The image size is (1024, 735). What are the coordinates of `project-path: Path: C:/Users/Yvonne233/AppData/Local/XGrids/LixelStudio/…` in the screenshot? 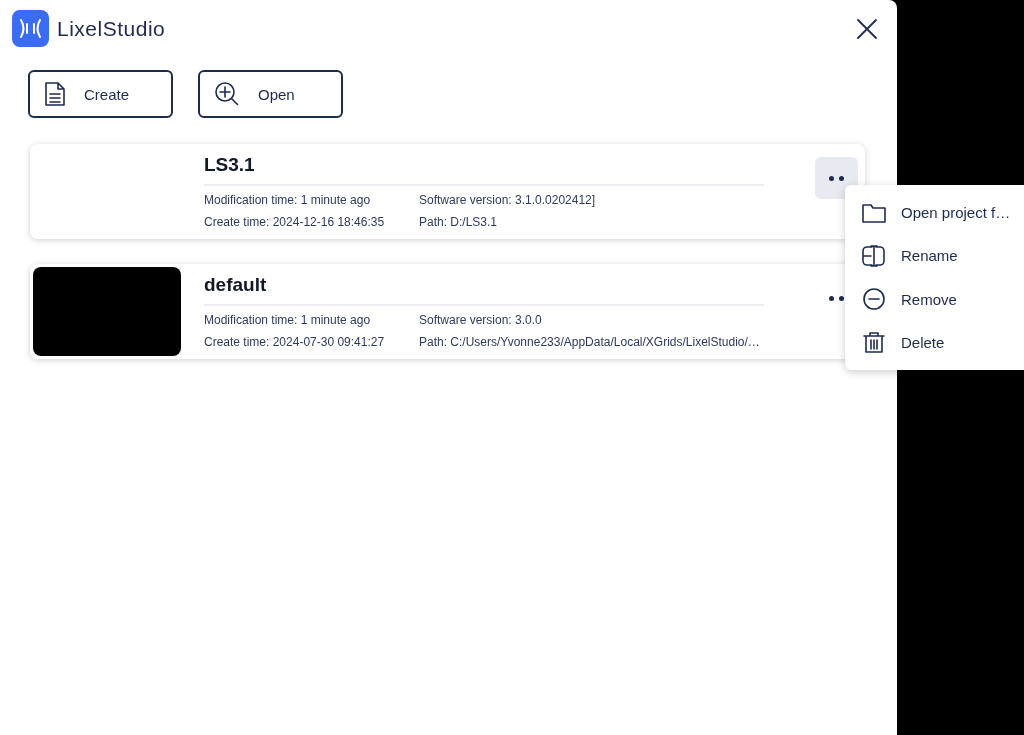 It's located at (590, 342).